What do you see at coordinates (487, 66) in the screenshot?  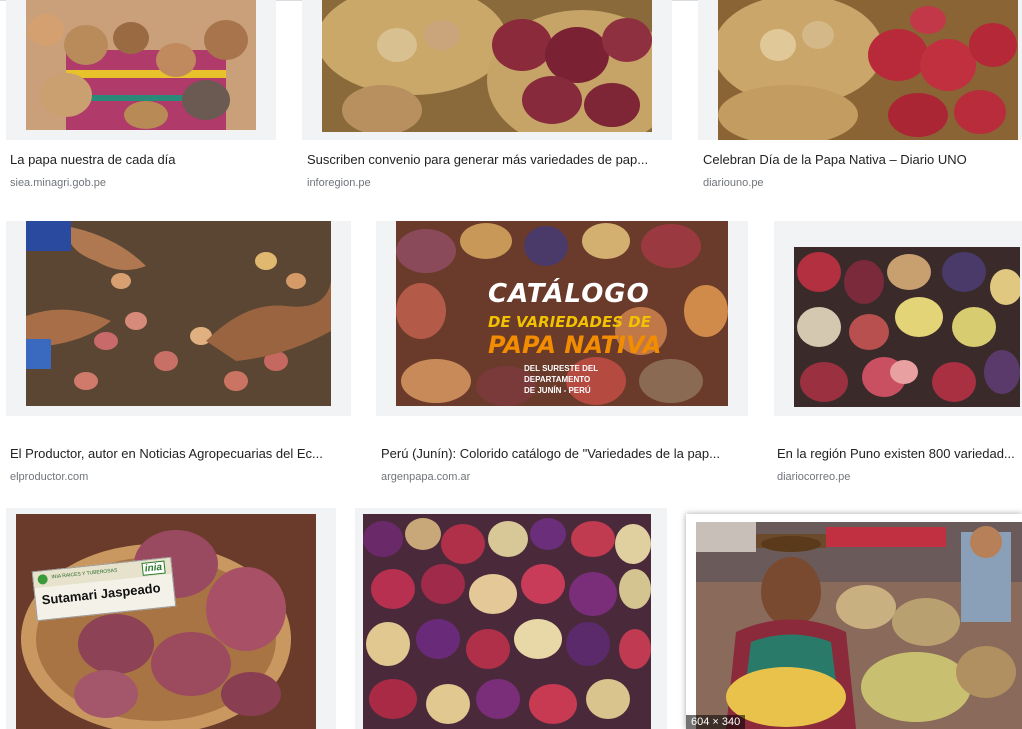 I see `potatoes-in-baskets-image` at bounding box center [487, 66].